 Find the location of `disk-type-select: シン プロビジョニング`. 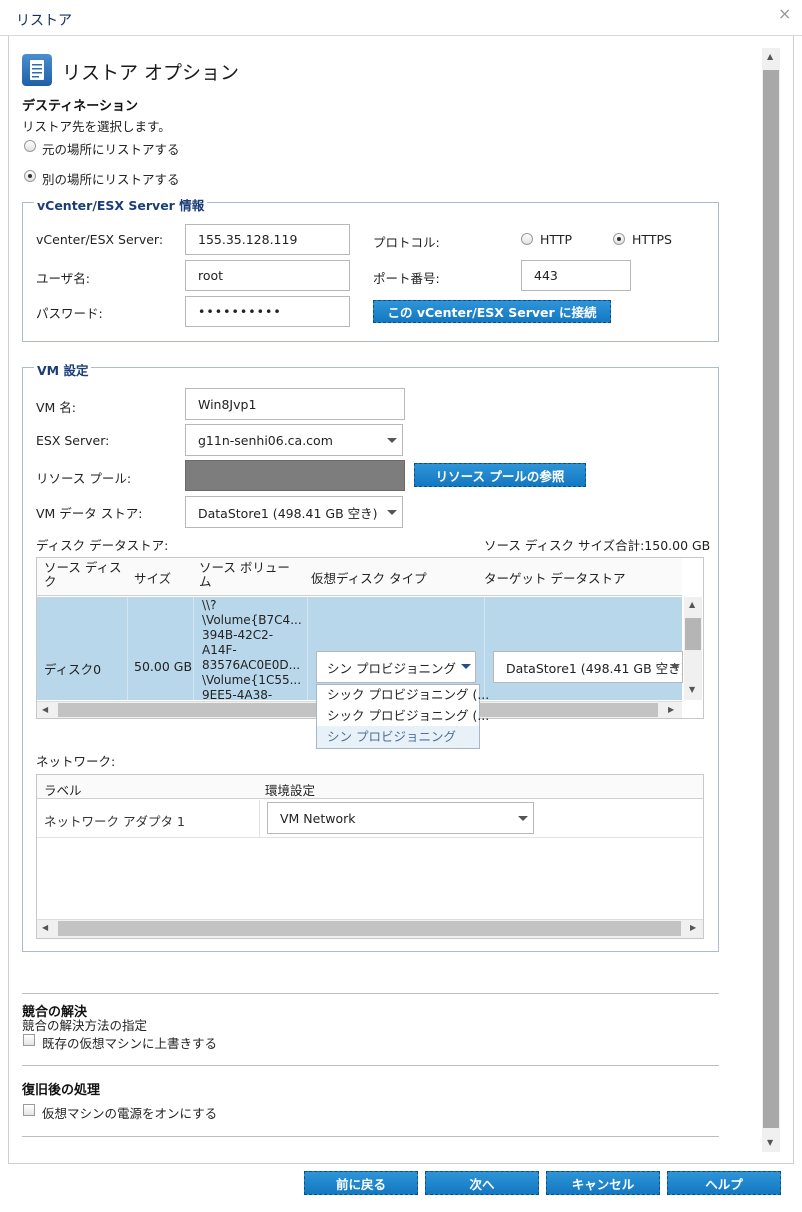

disk-type-select: シン プロビジョニング is located at coordinates (396, 667).